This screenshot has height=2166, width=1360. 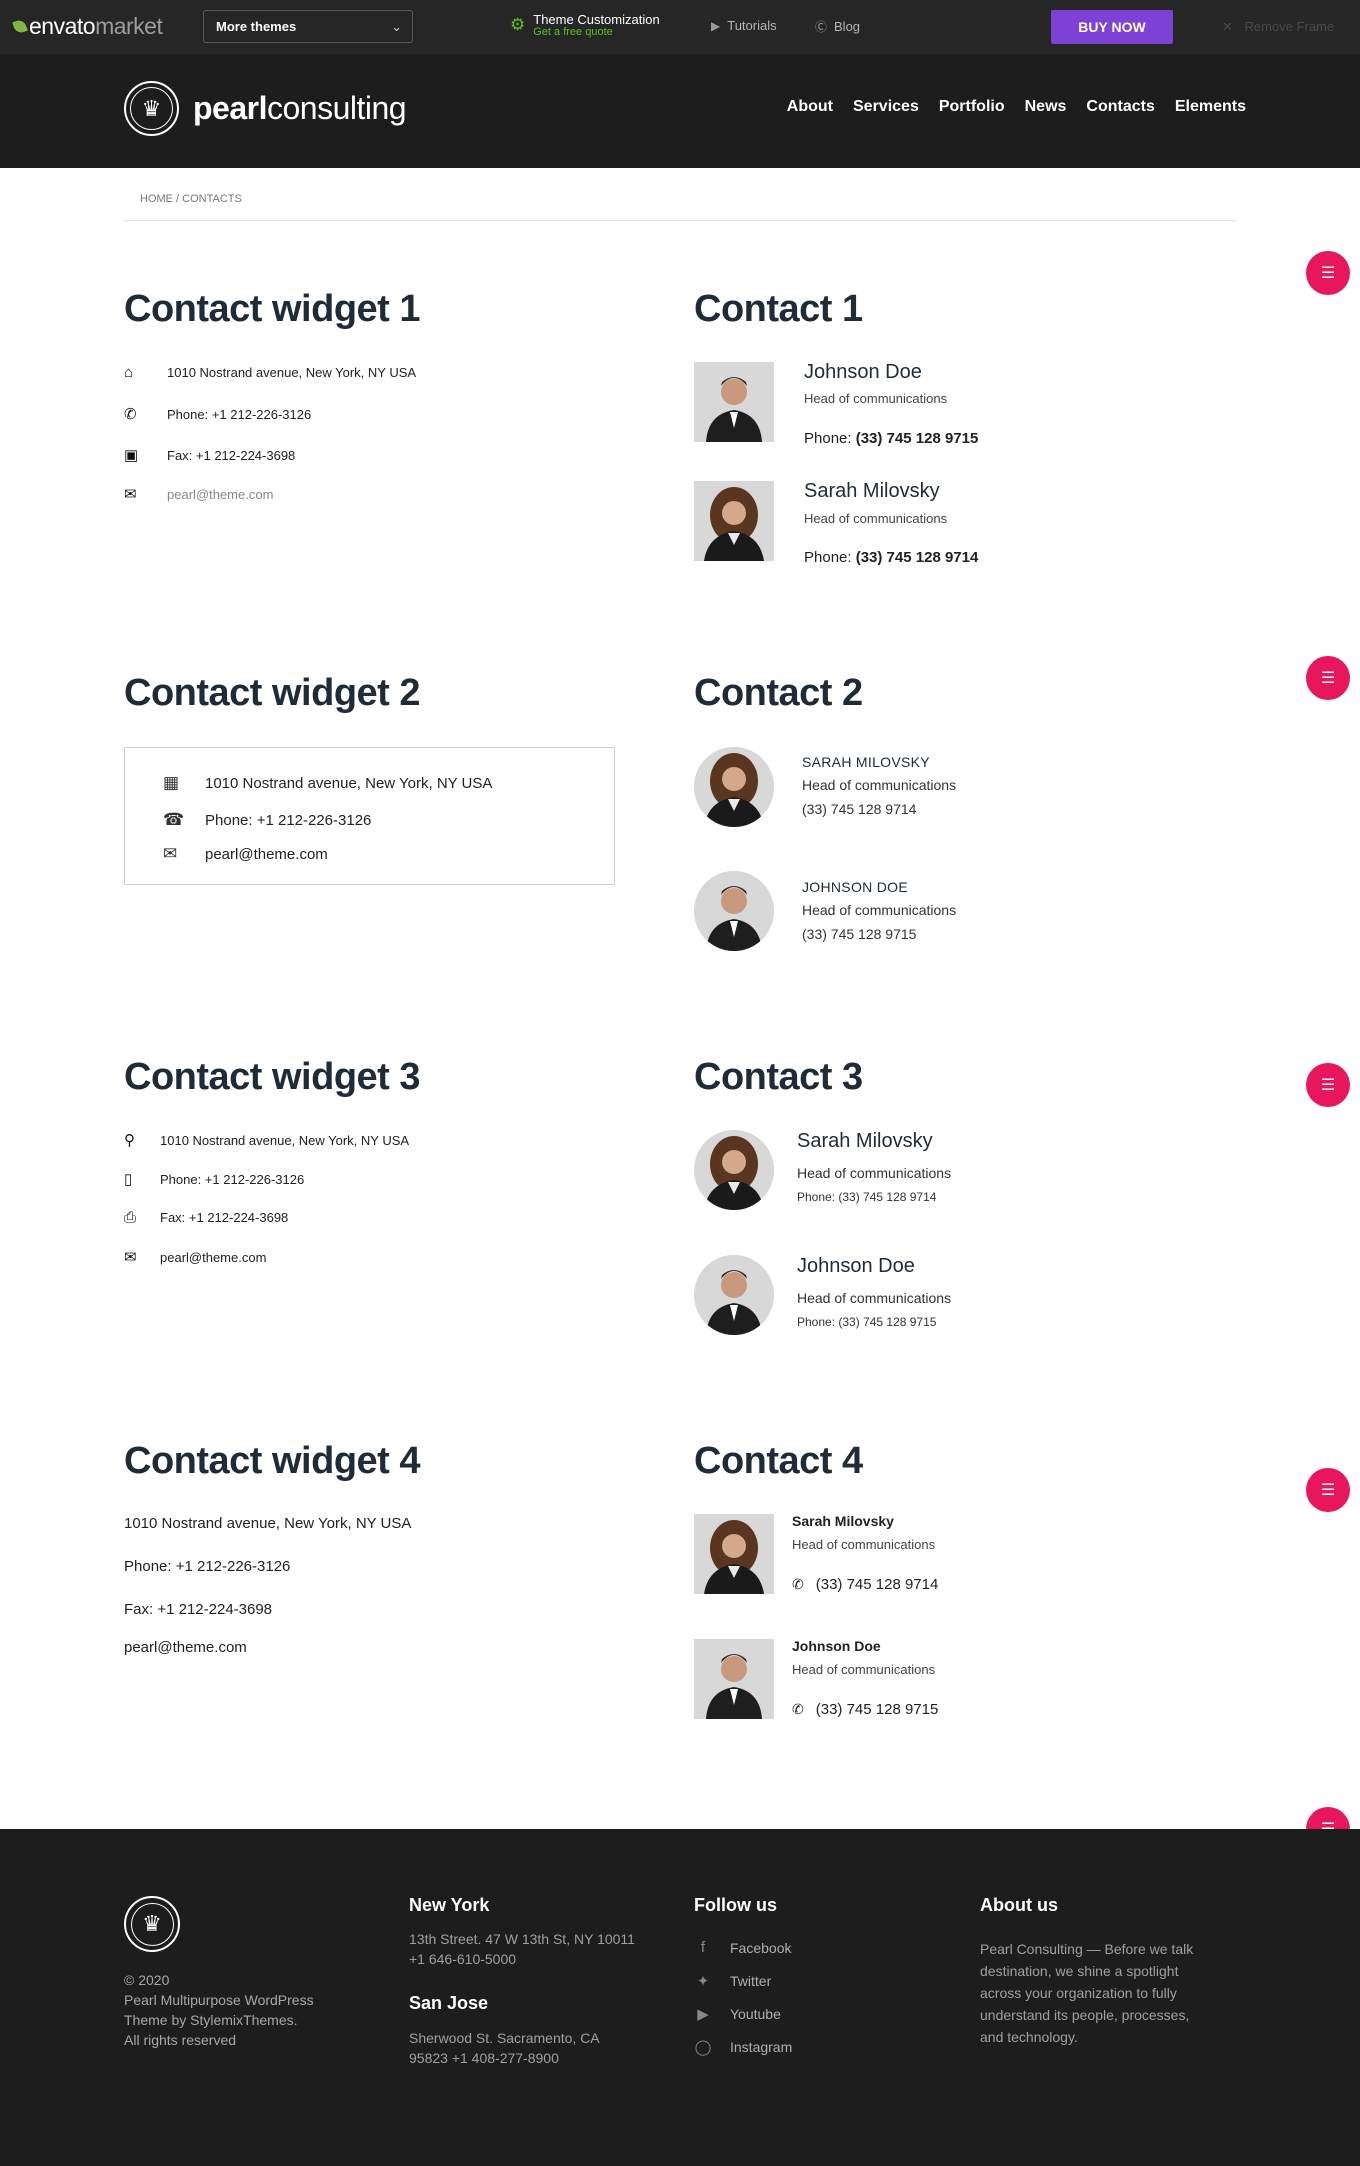 What do you see at coordinates (272, 1461) in the screenshot?
I see `contact-widget-4-title: Contact widget 4` at bounding box center [272, 1461].